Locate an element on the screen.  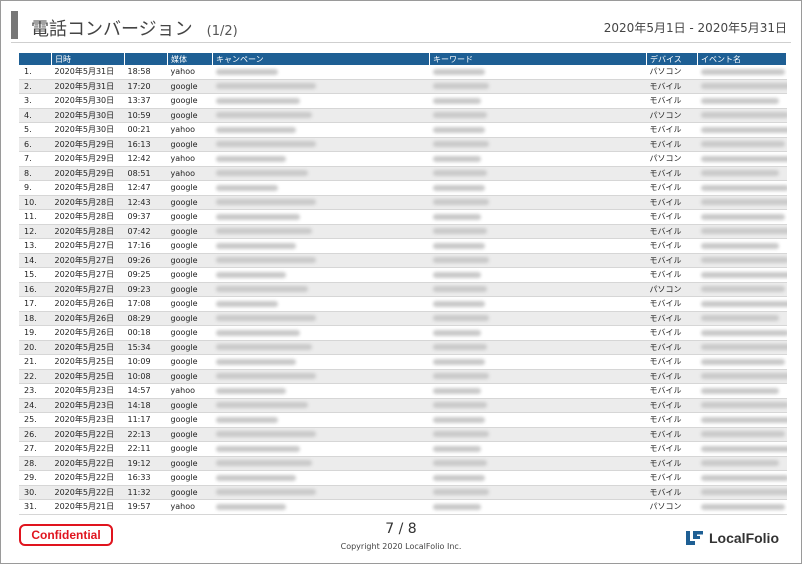
table-row: 16. 2020年5月27日 09:23 google パソコン is located at coordinates (403, 289).